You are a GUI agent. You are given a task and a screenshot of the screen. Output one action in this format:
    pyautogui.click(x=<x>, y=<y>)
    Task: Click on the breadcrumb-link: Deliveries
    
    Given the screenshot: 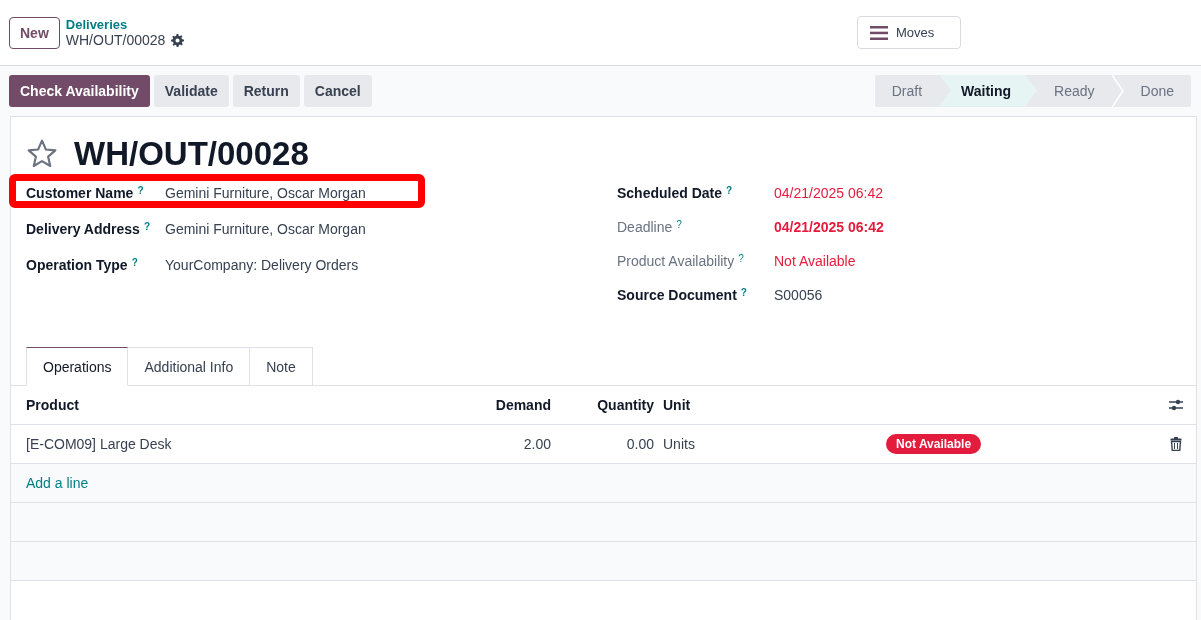 What is the action you would take?
    pyautogui.click(x=125, y=24)
    